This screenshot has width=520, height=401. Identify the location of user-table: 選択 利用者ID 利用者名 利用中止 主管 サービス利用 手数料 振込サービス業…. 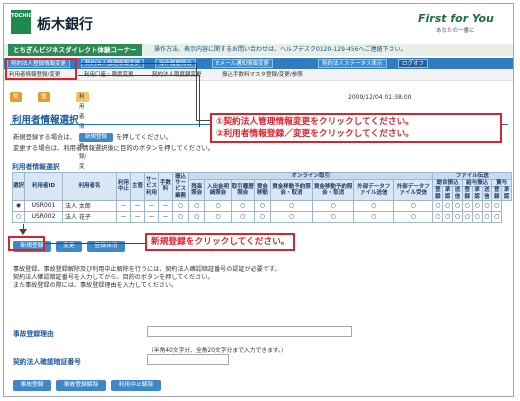
(262, 197).